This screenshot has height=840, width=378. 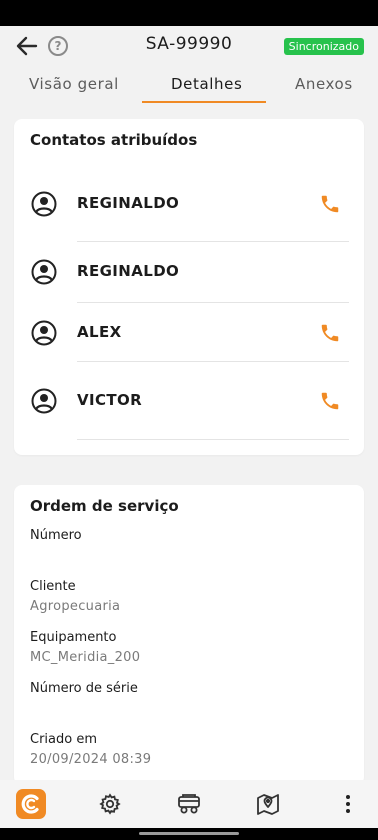 I want to click on contact-item: VICTOR, so click(x=189, y=401).